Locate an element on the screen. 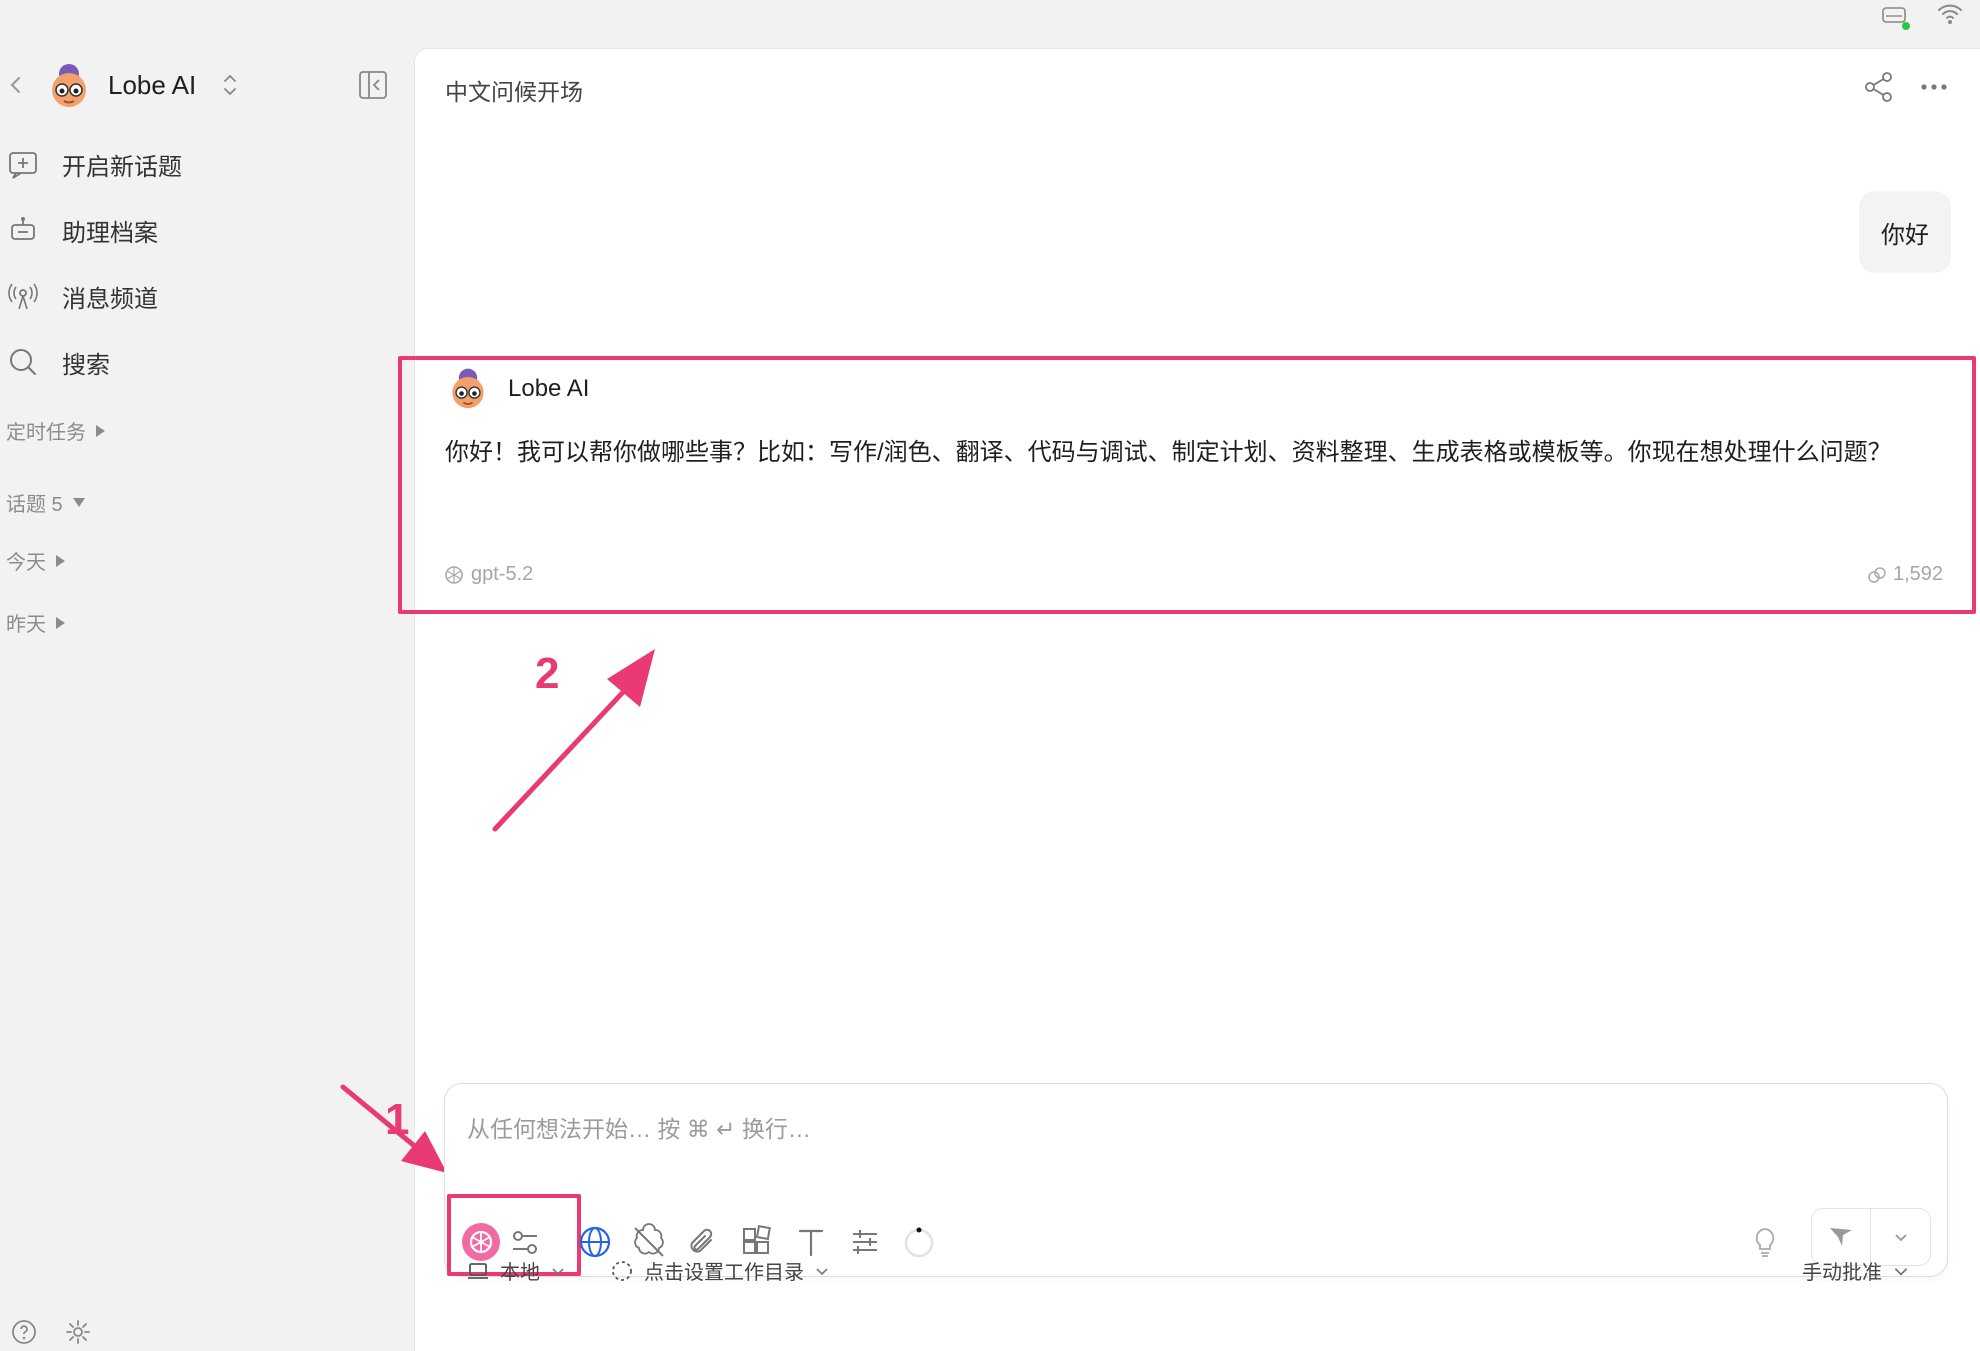 This screenshot has width=1980, height=1351. openai-logo-icon is located at coordinates (454, 575).